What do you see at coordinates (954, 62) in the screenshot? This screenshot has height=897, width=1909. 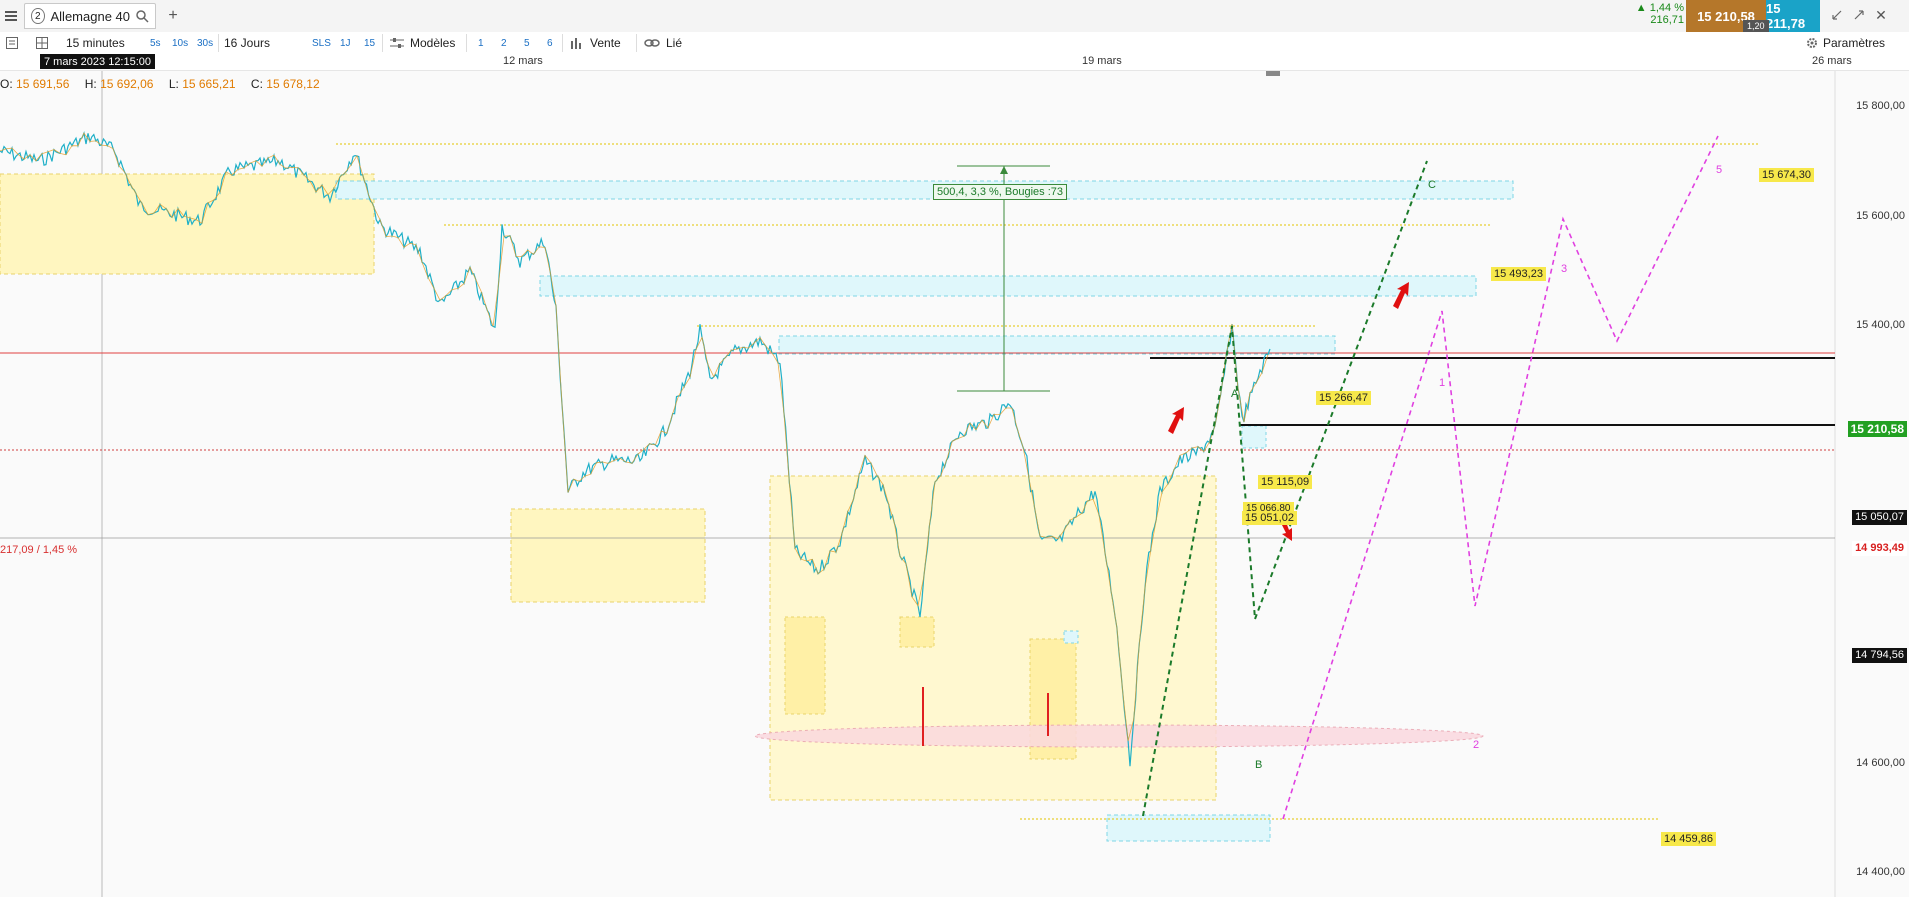 I see `date-axis` at bounding box center [954, 62].